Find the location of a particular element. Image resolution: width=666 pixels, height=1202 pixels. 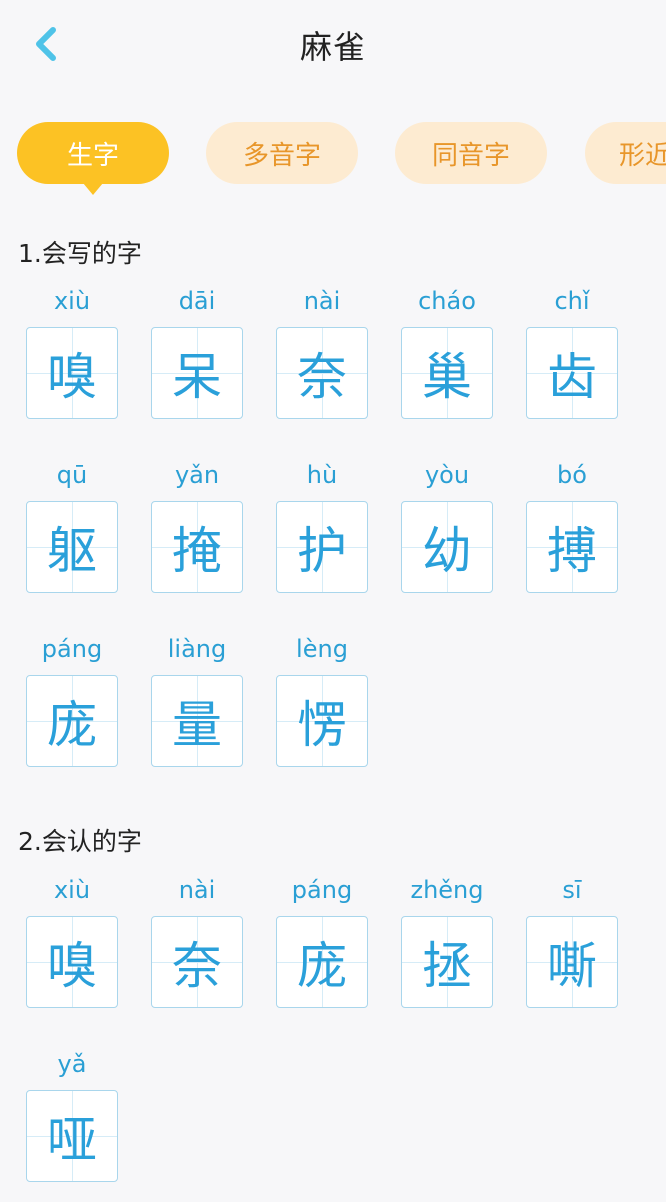

hanzi-character: 搏 is located at coordinates (572, 551).